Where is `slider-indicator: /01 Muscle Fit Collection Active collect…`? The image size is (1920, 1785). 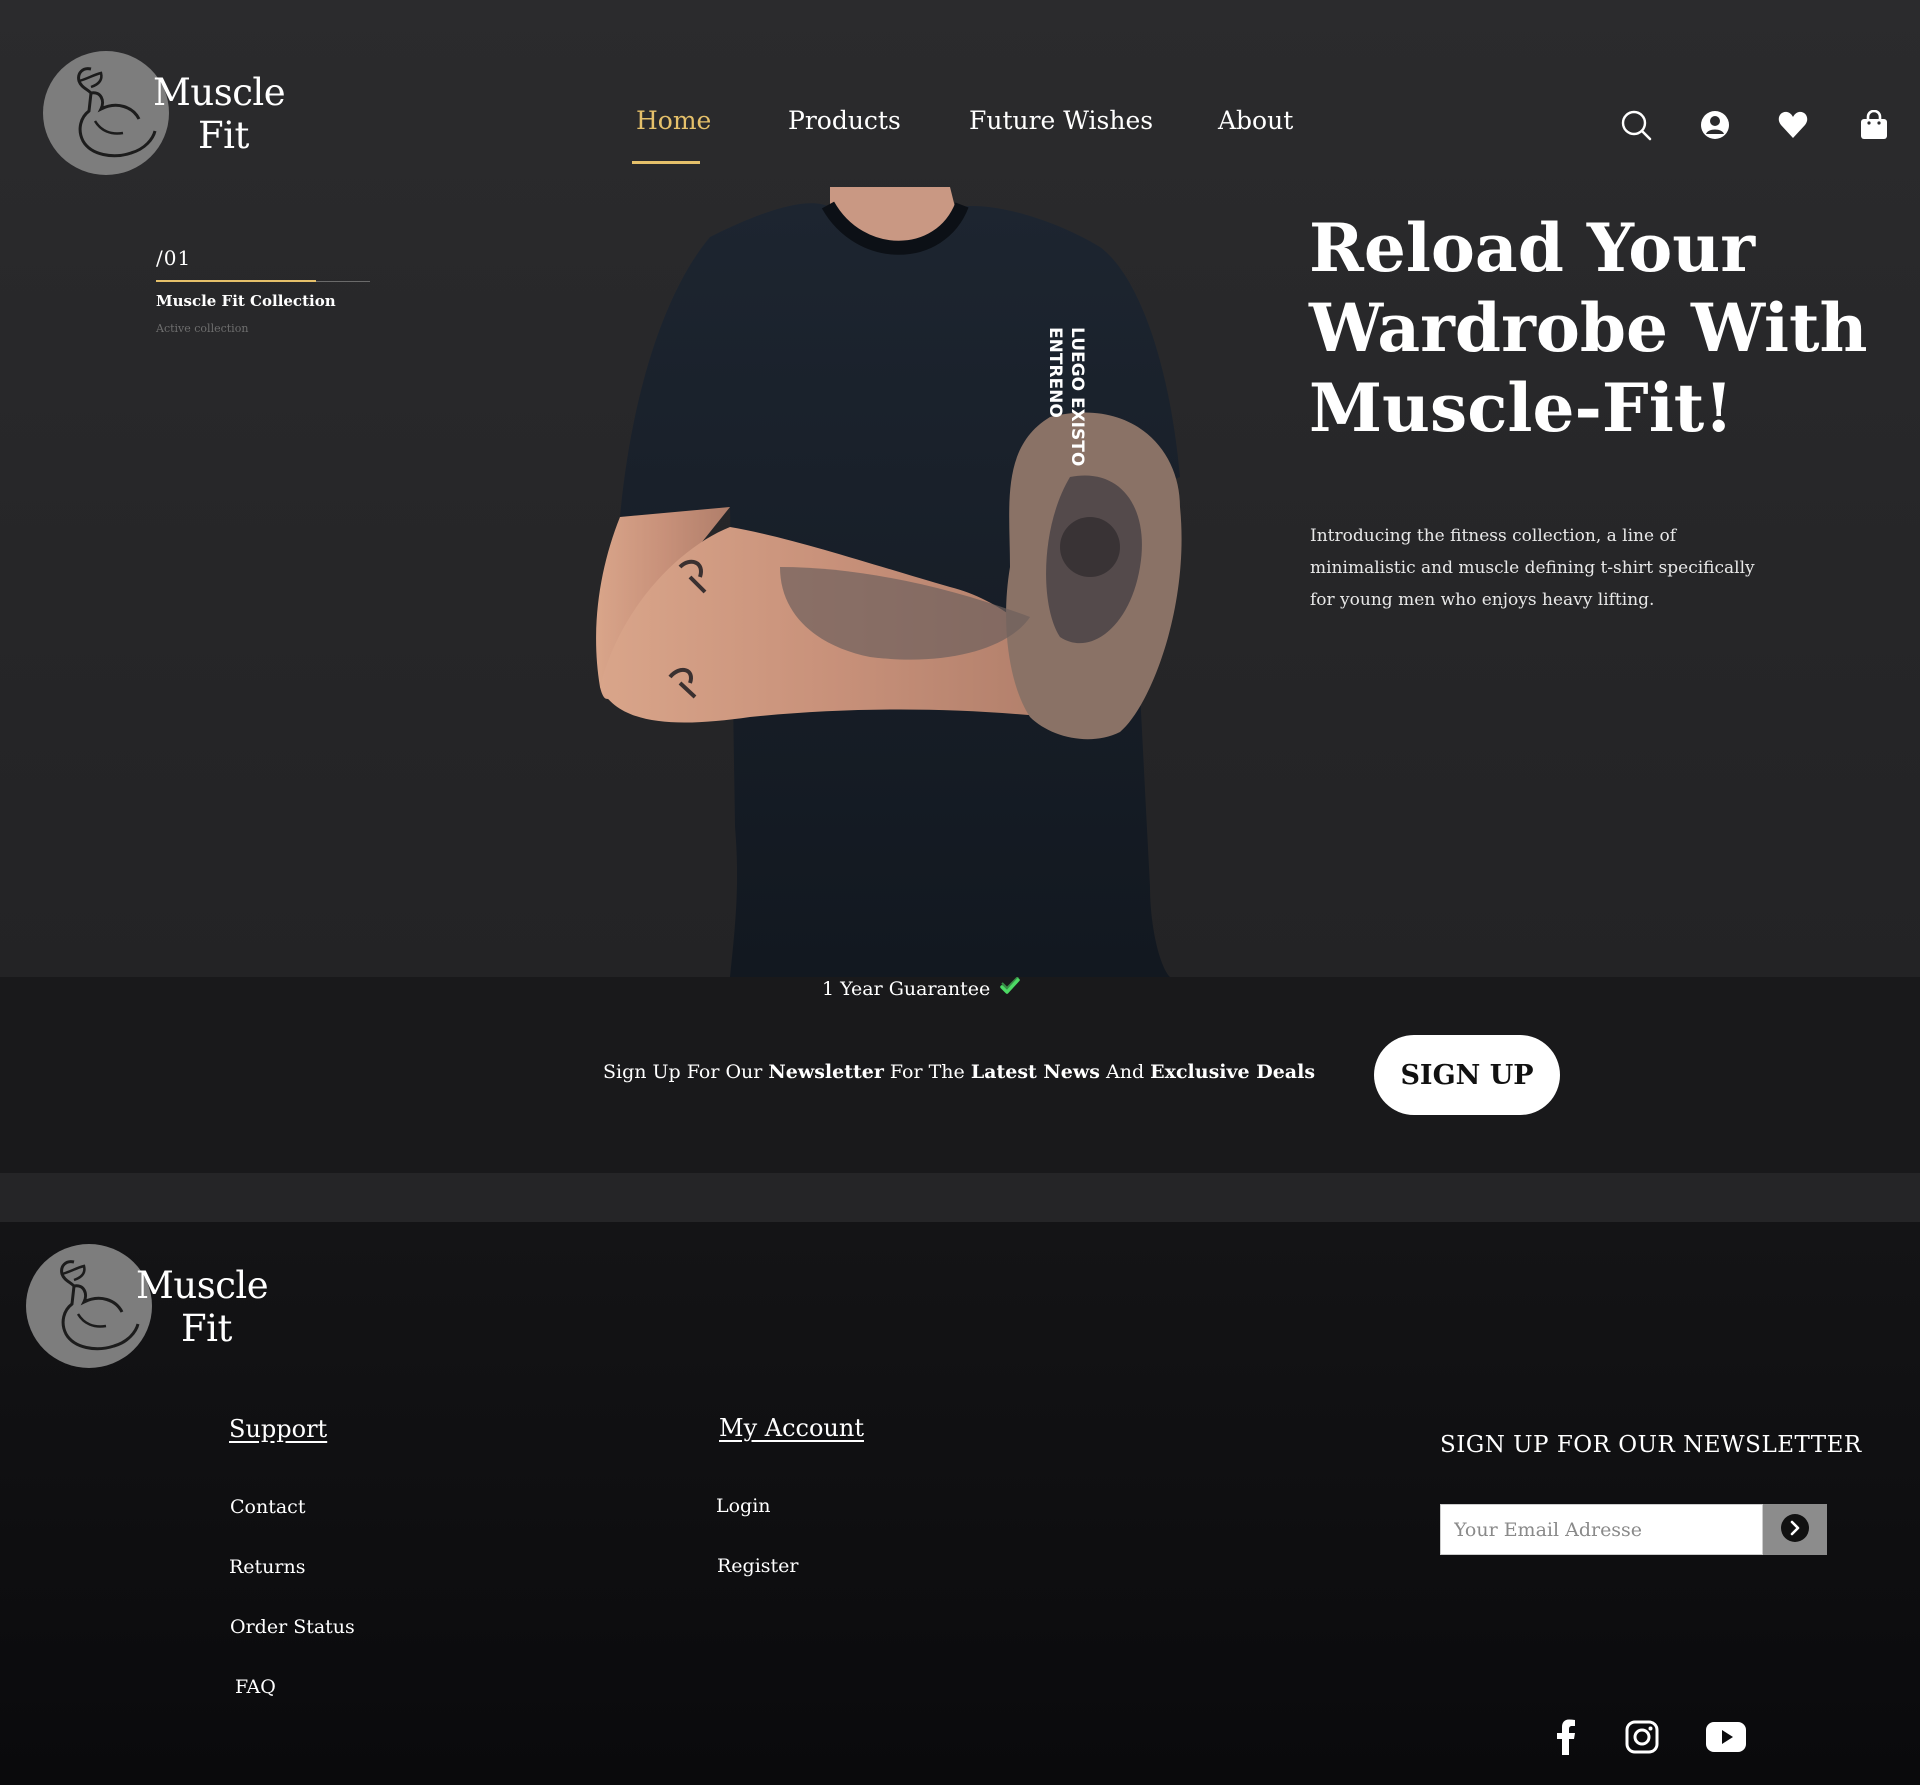 slider-indicator: /01 Muscle Fit Collection Active collect… is located at coordinates (263, 290).